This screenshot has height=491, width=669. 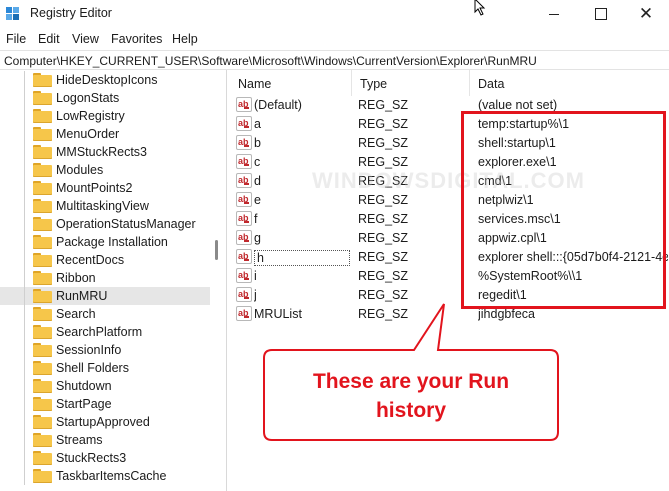 What do you see at coordinates (569, 83) in the screenshot?
I see `column-header-data: Data` at bounding box center [569, 83].